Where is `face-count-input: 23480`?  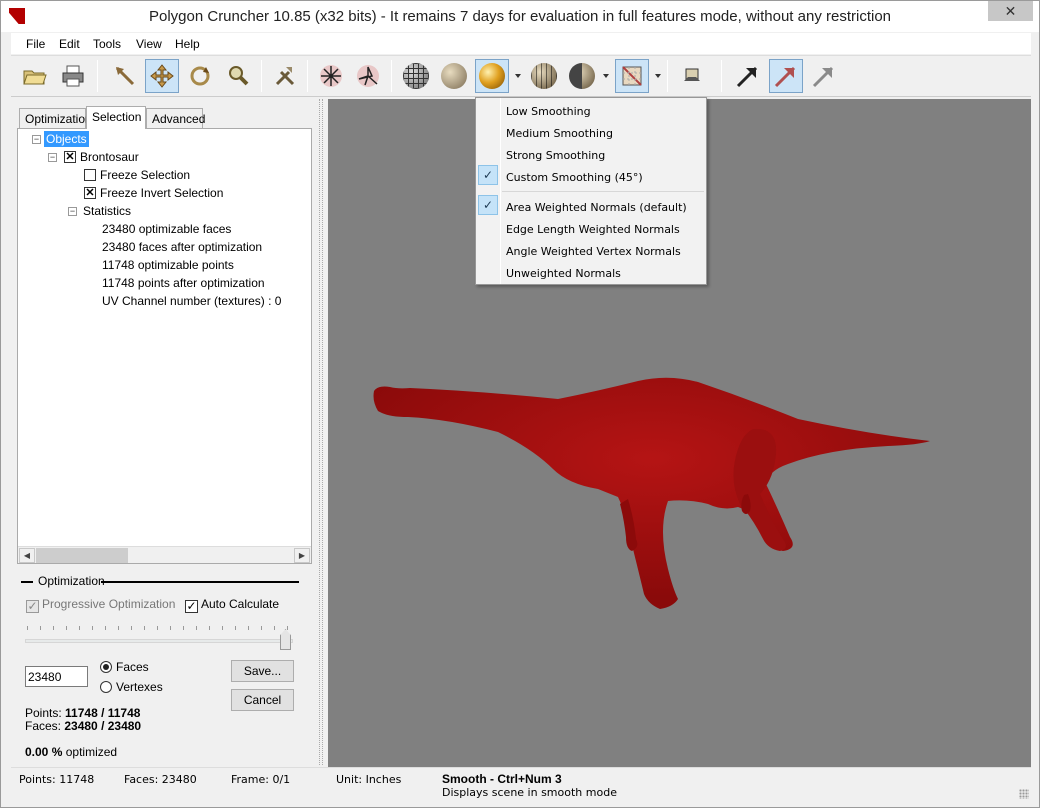
face-count-input: 23480 is located at coordinates (56, 676).